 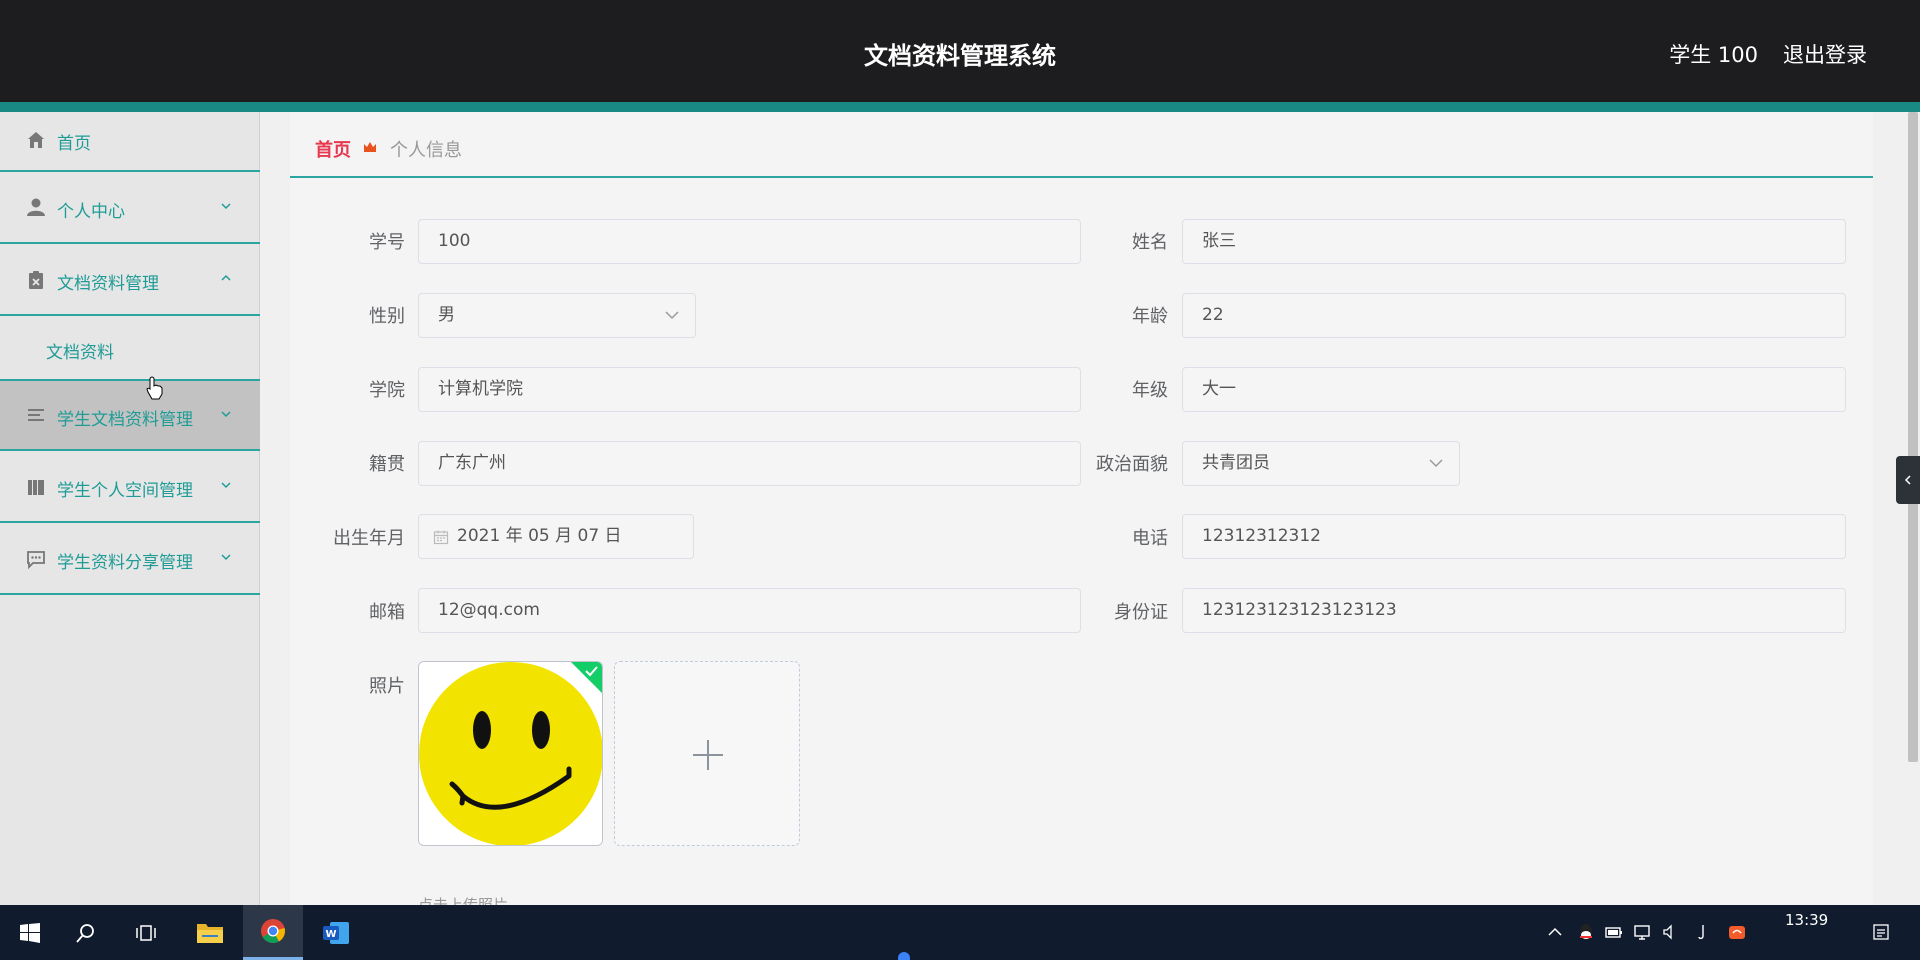 I want to click on birth-date-value: 2021 年 05 月 07 日, so click(x=539, y=536).